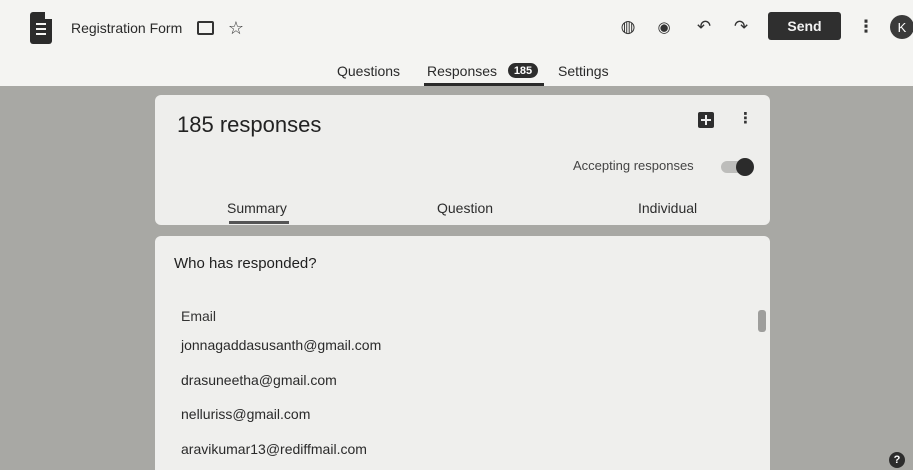  Describe the element at coordinates (281, 345) in the screenshot. I see `list-item: jonnagaddasusanth@gmail.com` at that location.